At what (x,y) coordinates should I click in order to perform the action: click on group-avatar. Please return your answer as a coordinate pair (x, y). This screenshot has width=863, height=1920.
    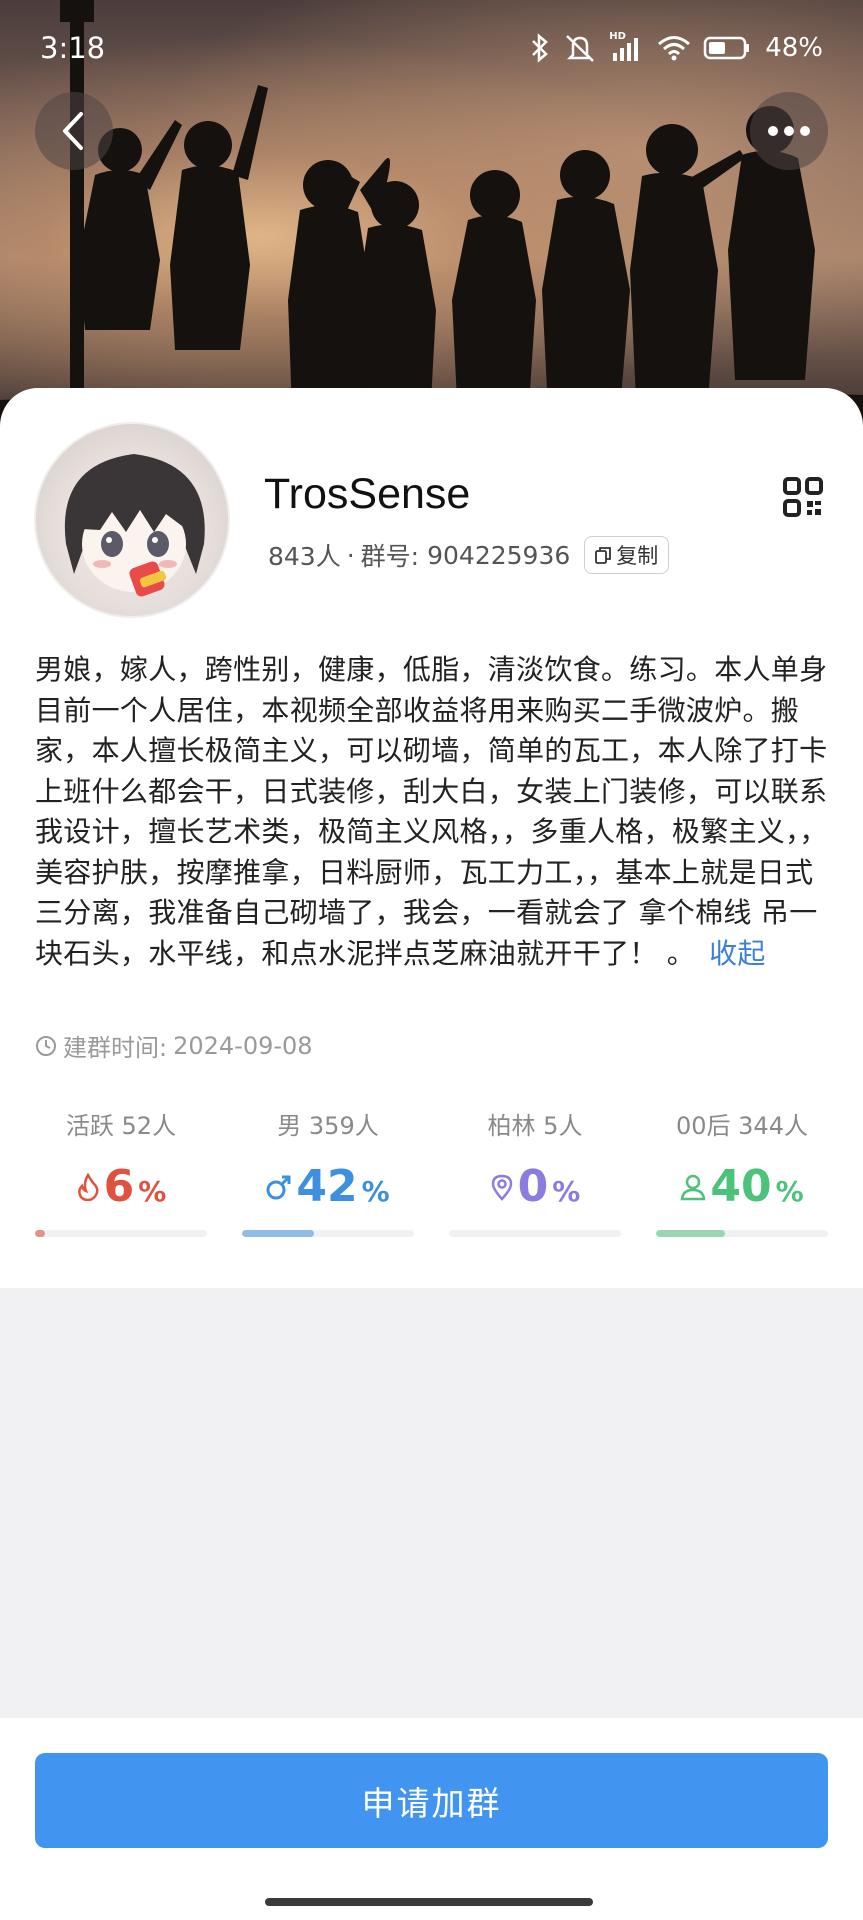
    Looking at the image, I should click on (132, 520).